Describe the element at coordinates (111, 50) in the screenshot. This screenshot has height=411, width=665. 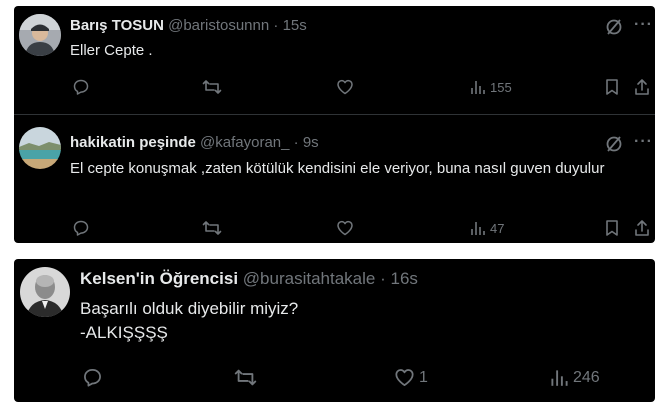
I see `tweet-text: Eller Cepte .` at that location.